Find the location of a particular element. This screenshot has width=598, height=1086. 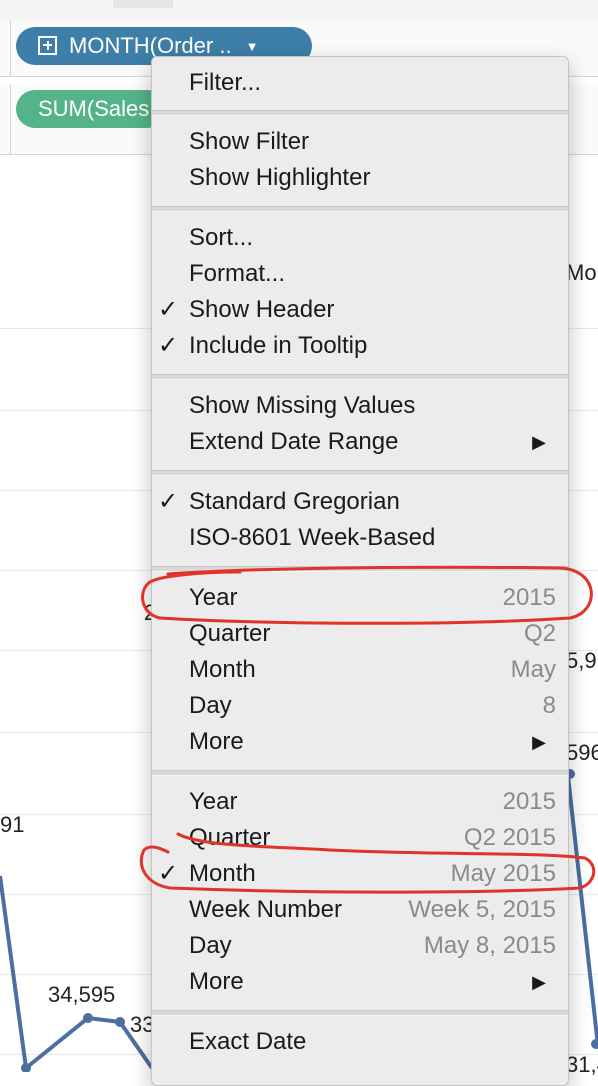

sales-line-left is located at coordinates (77, 973).